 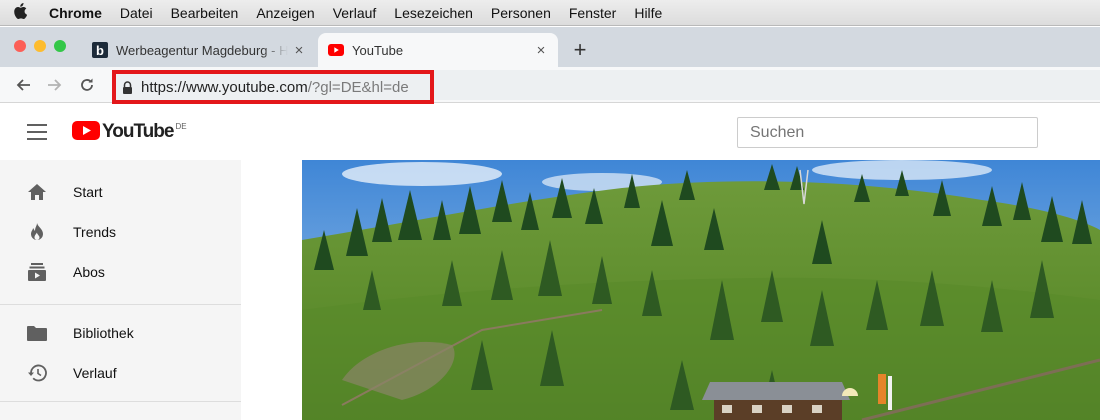 I want to click on forward-button, so click(x=55, y=85).